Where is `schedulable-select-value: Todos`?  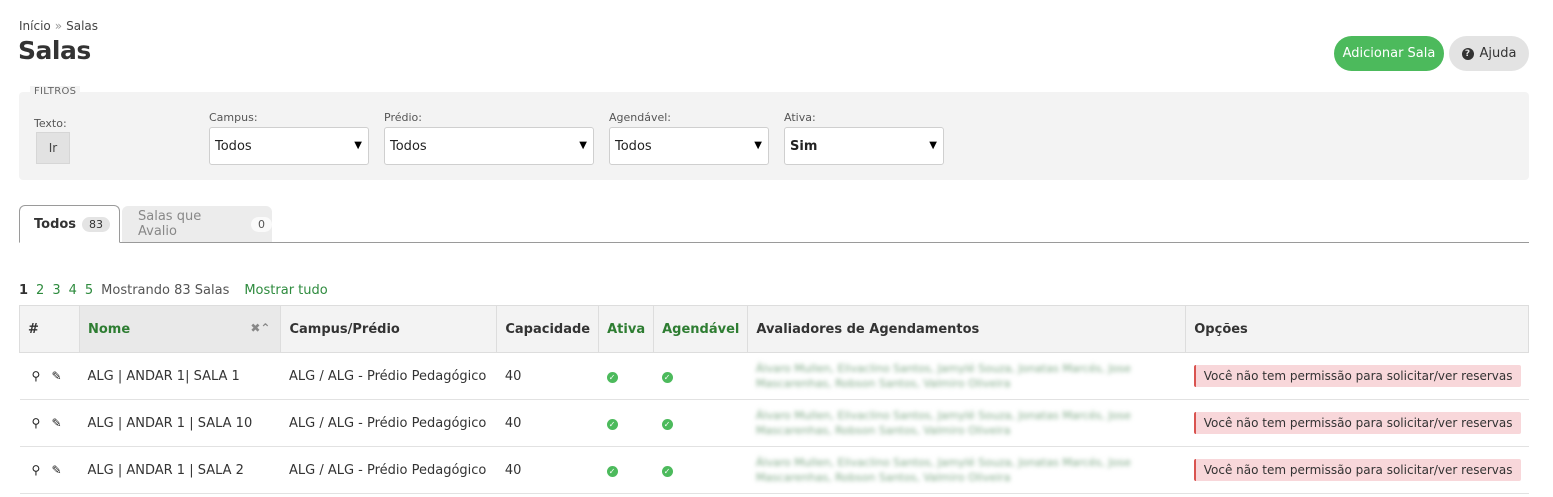
schedulable-select-value: Todos is located at coordinates (633, 146).